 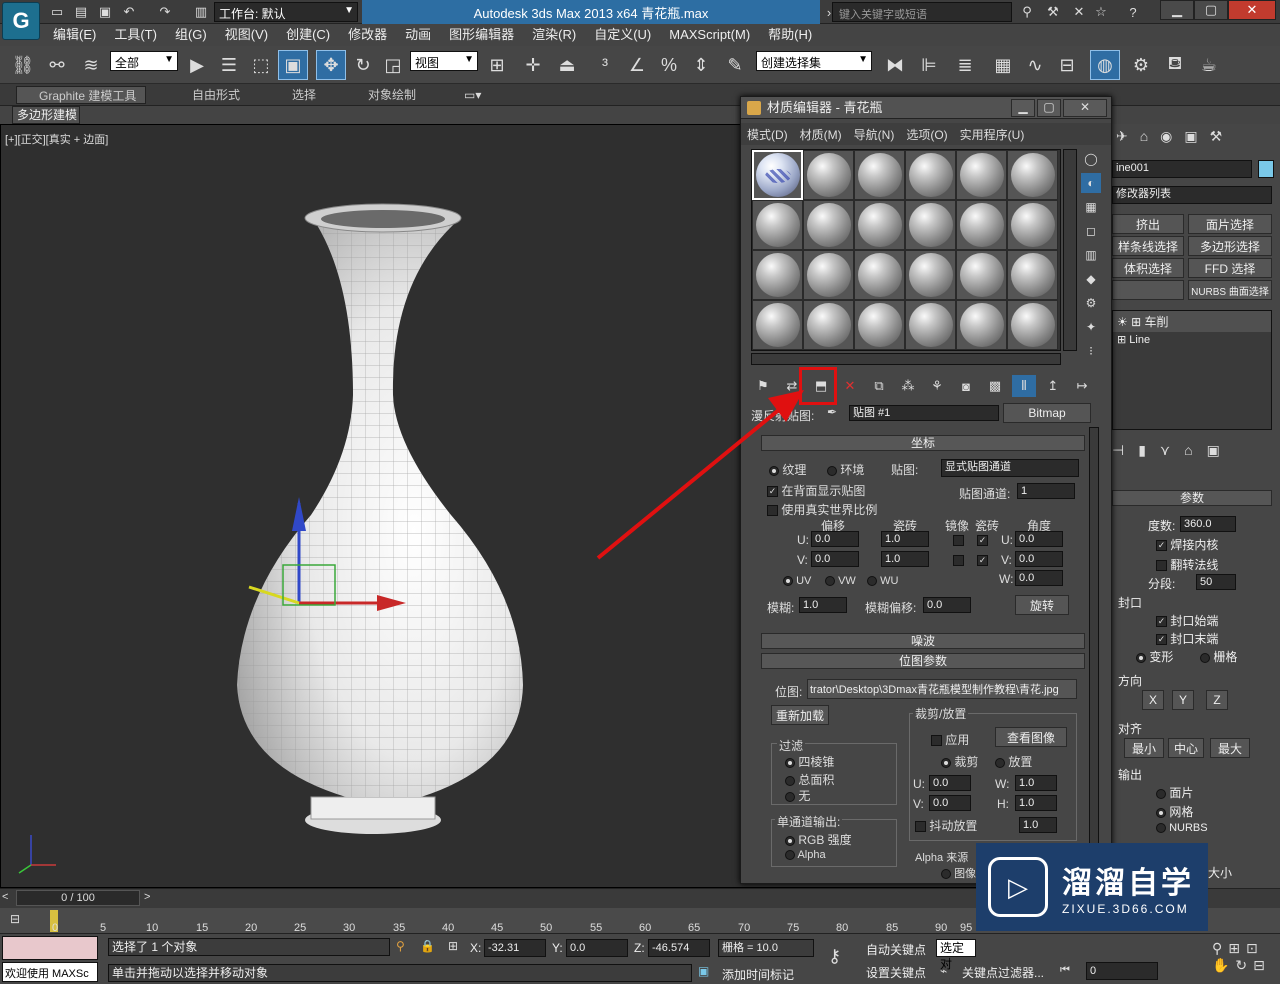 What do you see at coordinates (709, 35) in the screenshot?
I see `menu-maxscript: MAXScript(M)` at bounding box center [709, 35].